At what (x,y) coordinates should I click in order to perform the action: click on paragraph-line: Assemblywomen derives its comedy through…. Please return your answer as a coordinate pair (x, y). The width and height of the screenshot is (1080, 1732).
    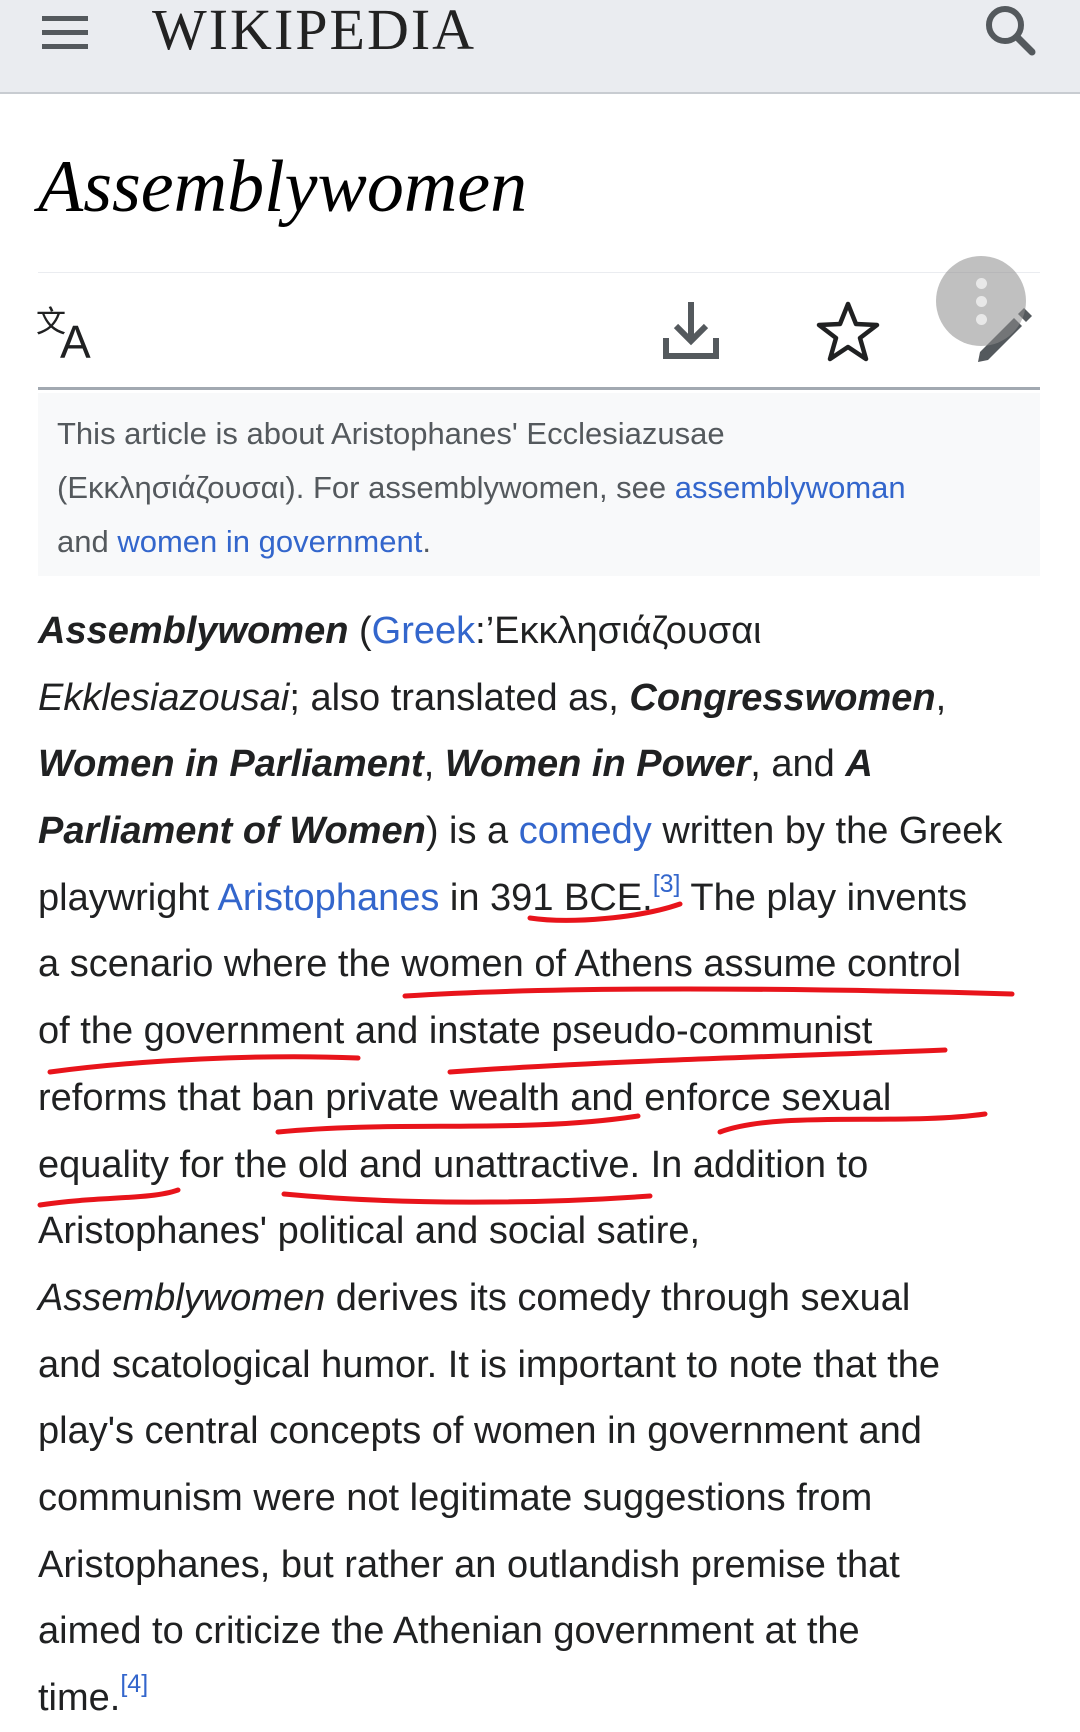
    Looking at the image, I should click on (543, 1298).